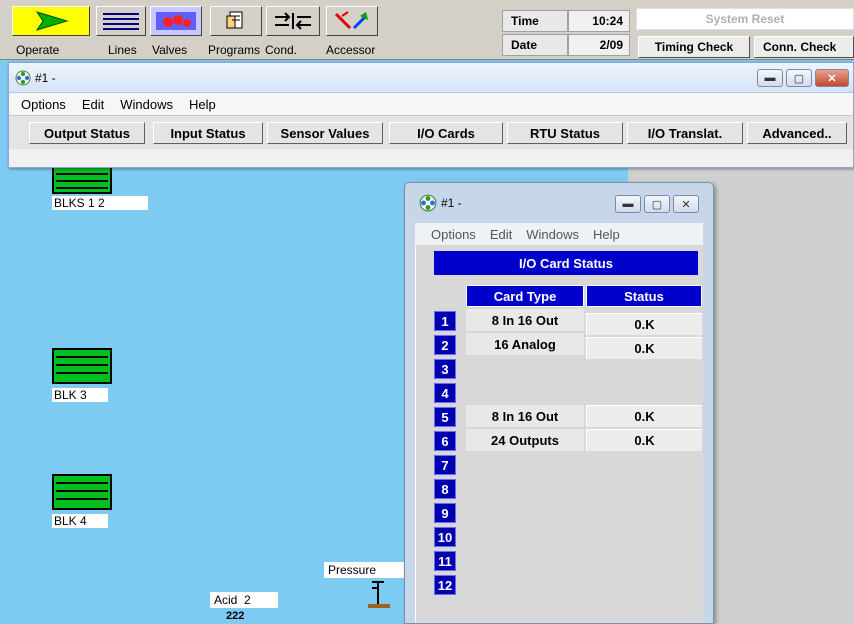 The width and height of the screenshot is (854, 624). Describe the element at coordinates (234, 50) in the screenshot. I see `programs-label: Programs` at that location.